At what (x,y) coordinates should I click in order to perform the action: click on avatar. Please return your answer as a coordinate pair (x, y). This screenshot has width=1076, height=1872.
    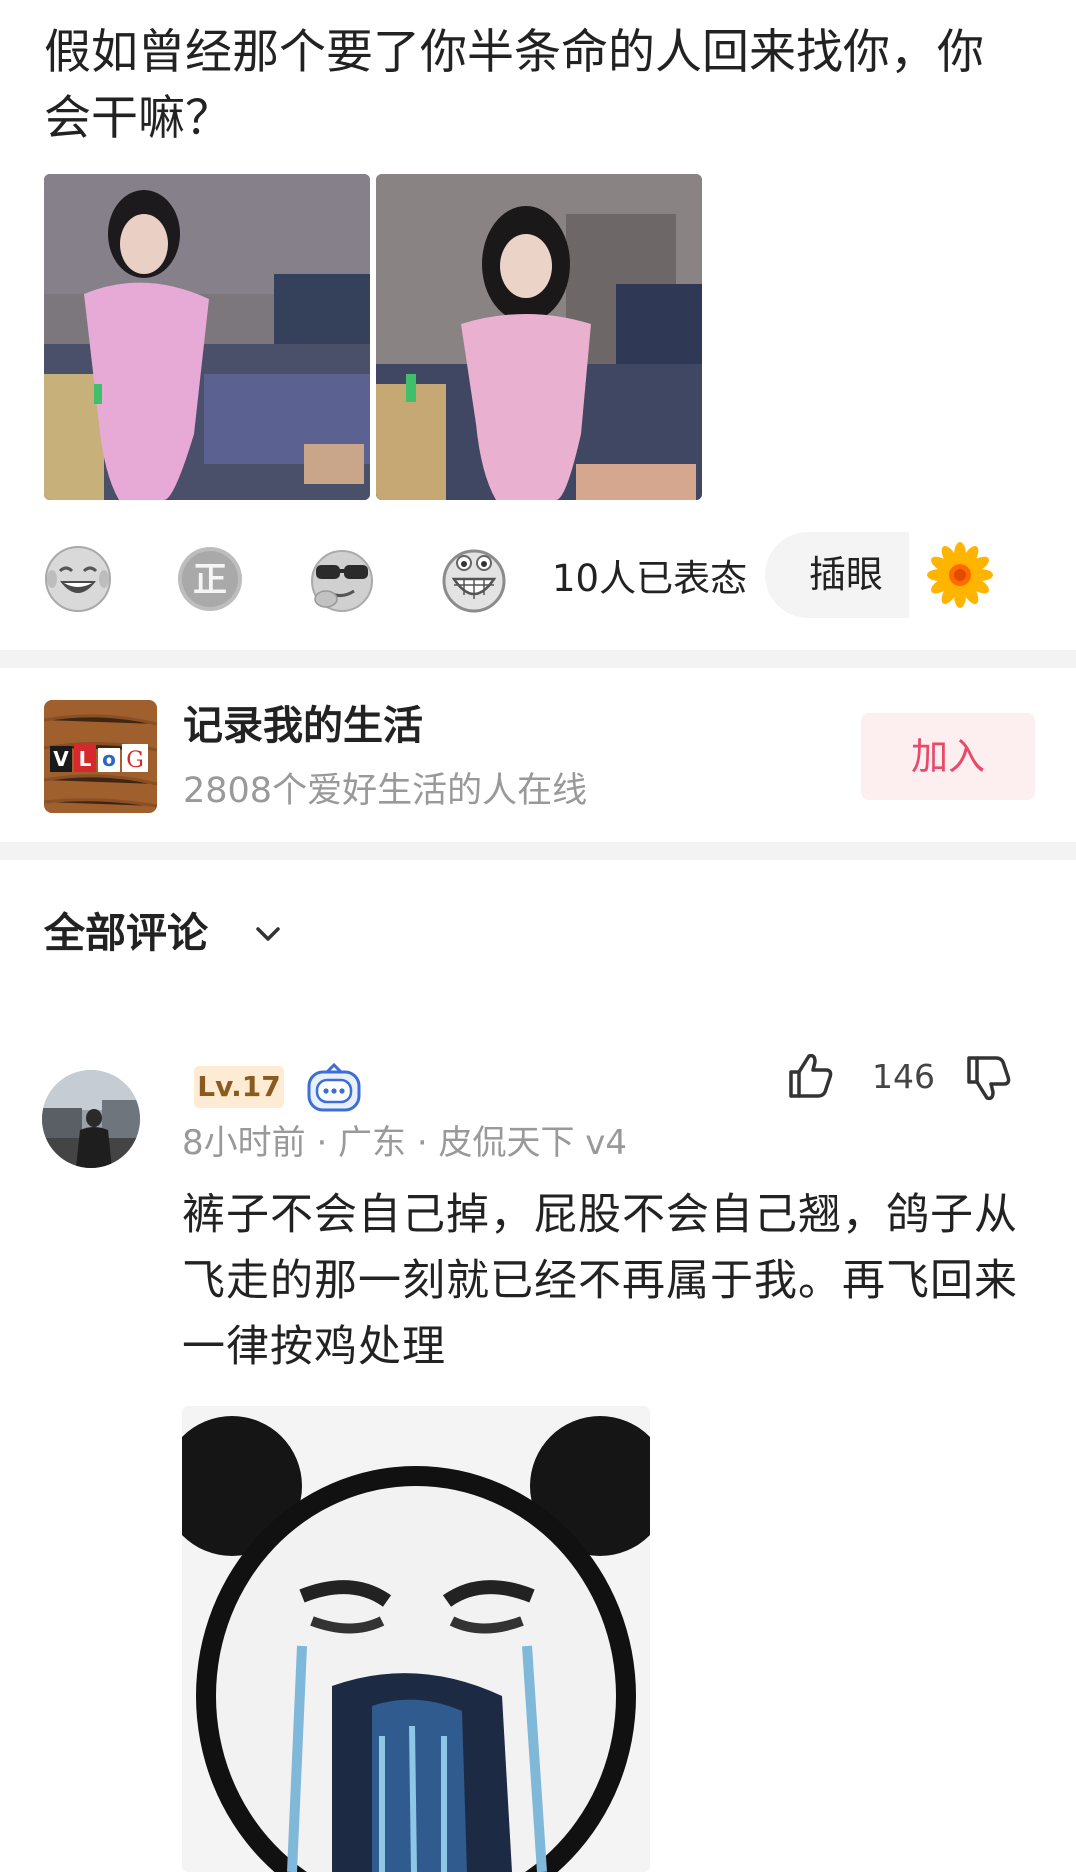
    Looking at the image, I should click on (91, 1119).